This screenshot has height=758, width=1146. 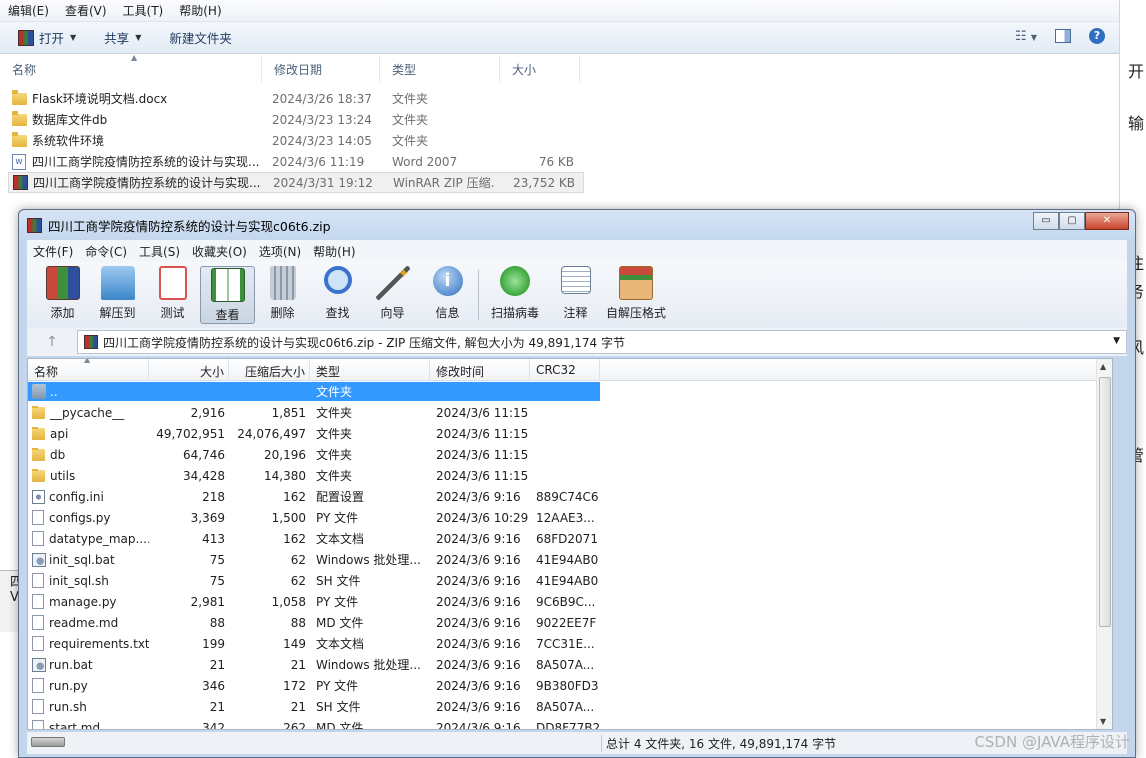 I want to click on open-button: 打开 ▼, so click(x=47, y=37).